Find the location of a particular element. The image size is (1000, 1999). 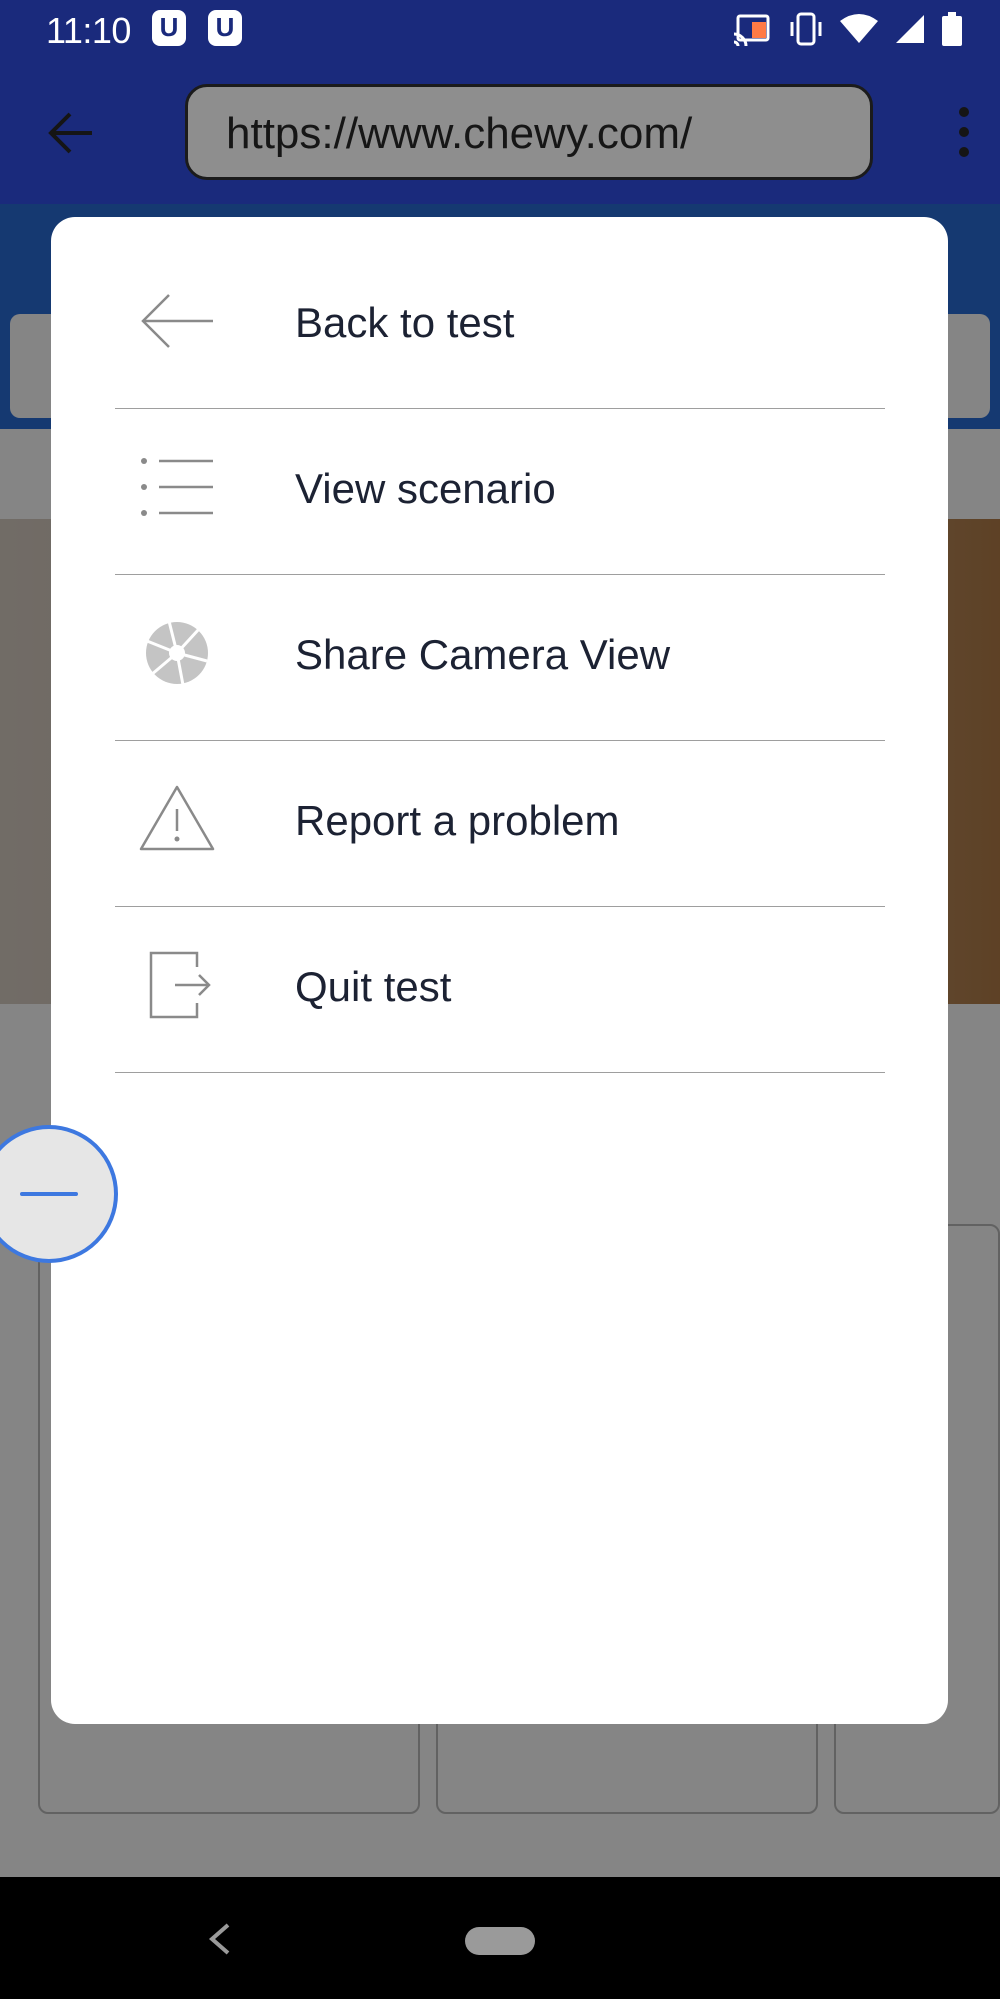

cast-icon is located at coordinates (751, 30).